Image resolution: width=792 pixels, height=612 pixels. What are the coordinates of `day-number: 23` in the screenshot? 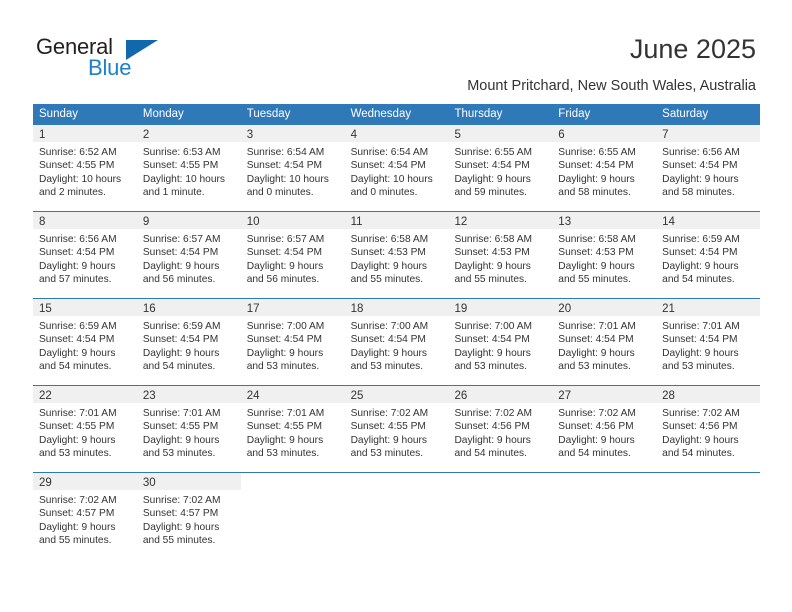 It's located at (149, 396).